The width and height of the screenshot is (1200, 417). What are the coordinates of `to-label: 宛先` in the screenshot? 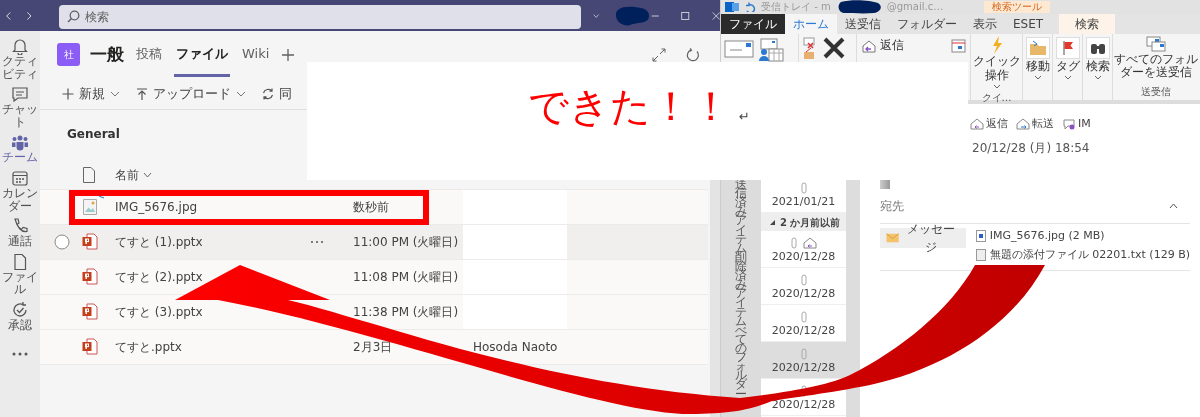 It's located at (892, 206).